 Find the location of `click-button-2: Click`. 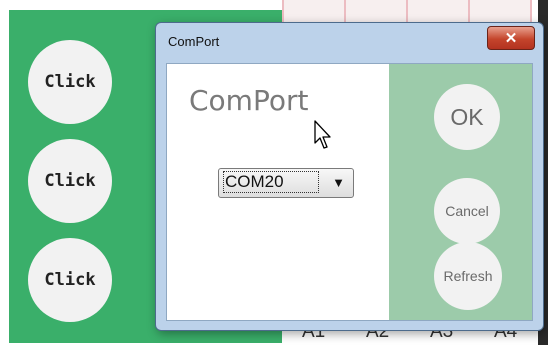

click-button-2: Click is located at coordinates (70, 181).